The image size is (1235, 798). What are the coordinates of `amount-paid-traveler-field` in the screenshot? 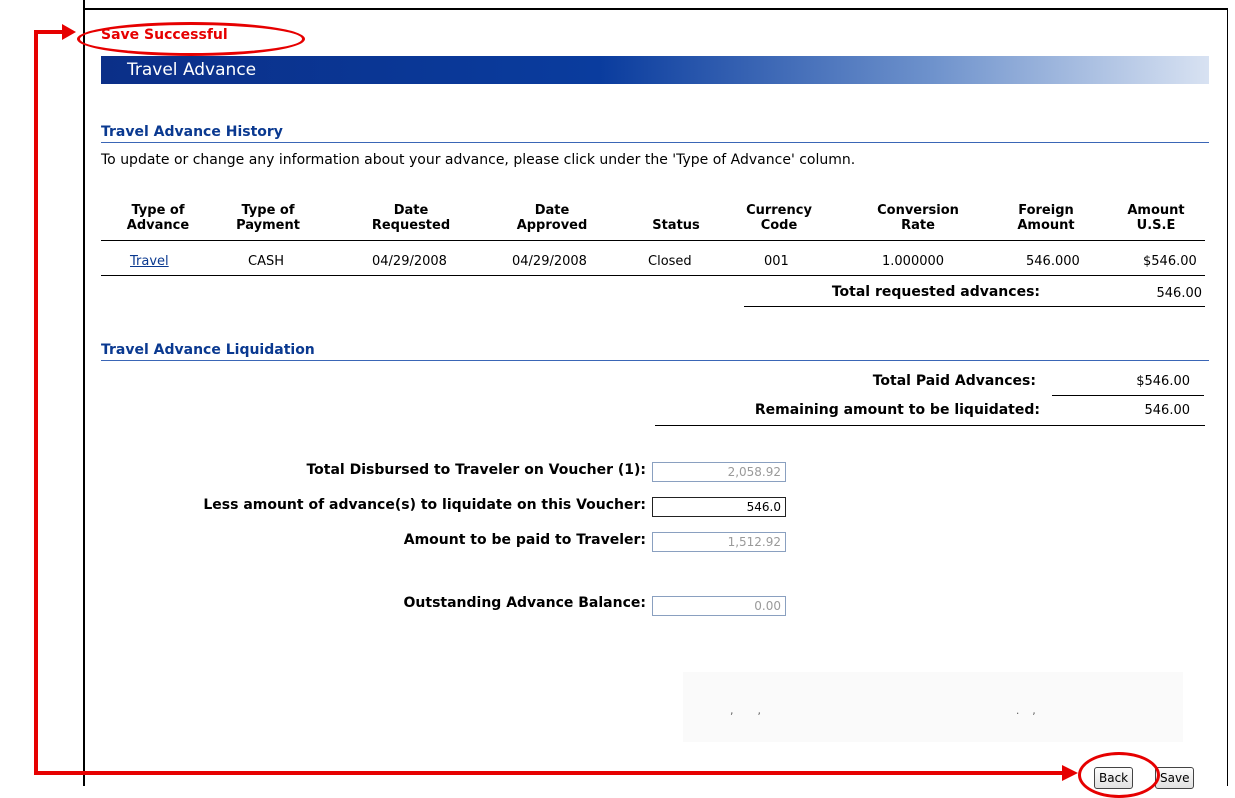 It's located at (719, 542).